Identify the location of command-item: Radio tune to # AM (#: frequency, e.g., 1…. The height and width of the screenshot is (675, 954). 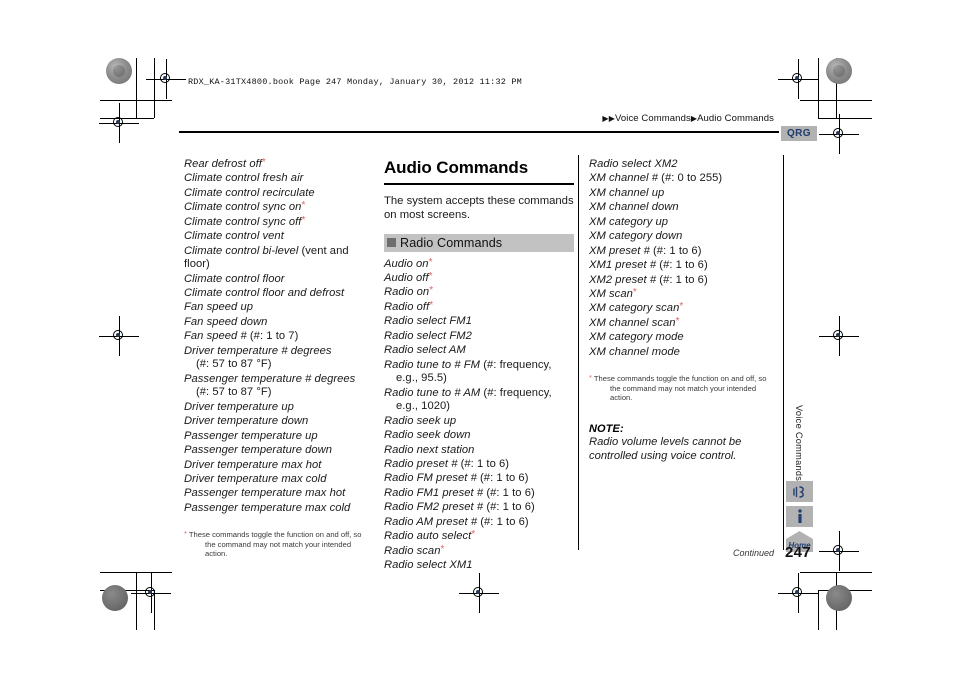
(479, 401).